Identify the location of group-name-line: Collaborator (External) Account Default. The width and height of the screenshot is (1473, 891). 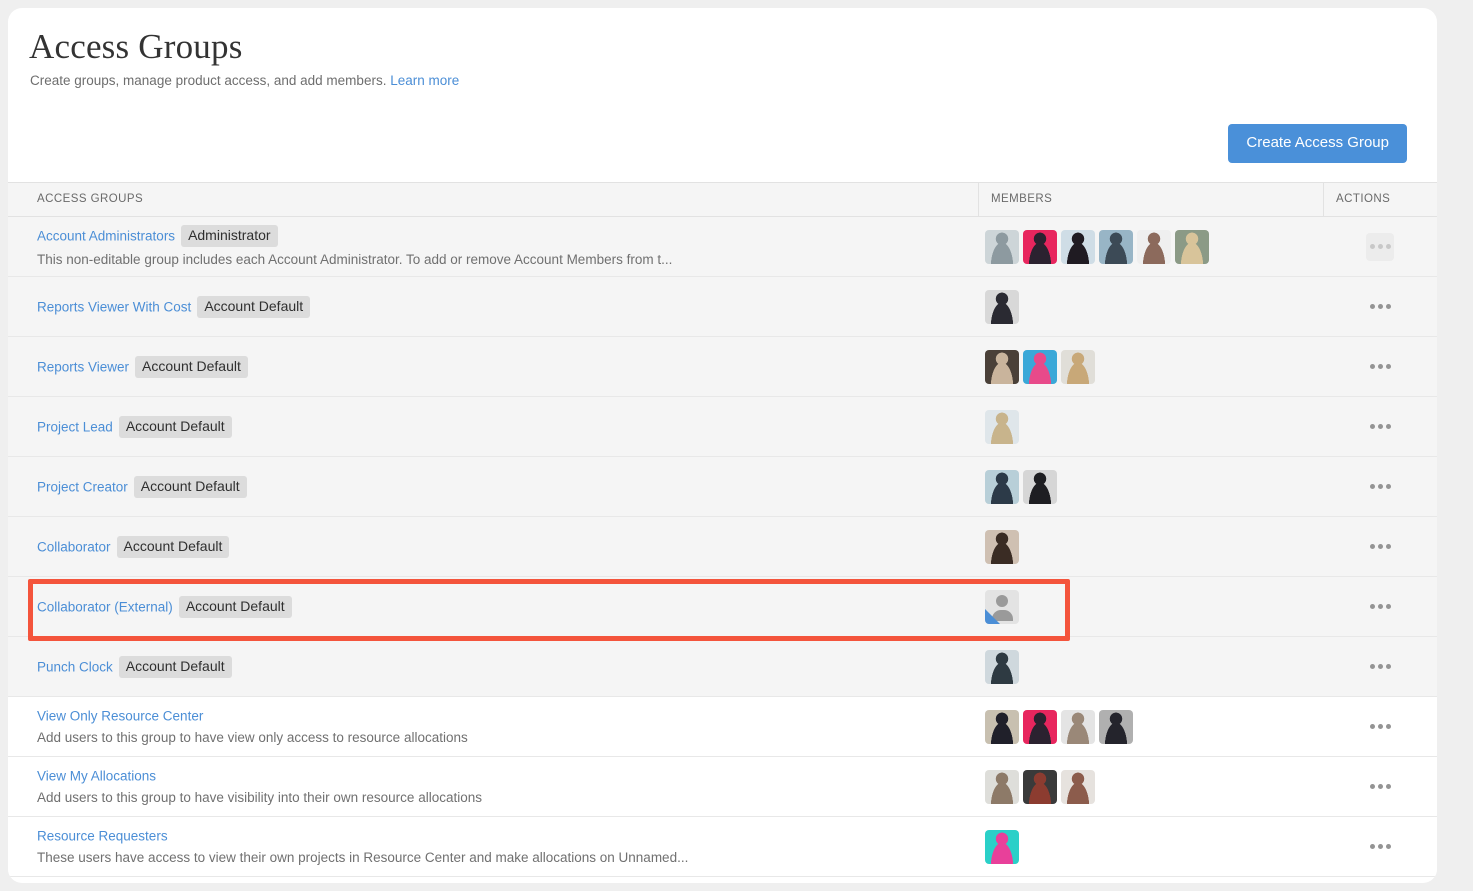
(507, 606).